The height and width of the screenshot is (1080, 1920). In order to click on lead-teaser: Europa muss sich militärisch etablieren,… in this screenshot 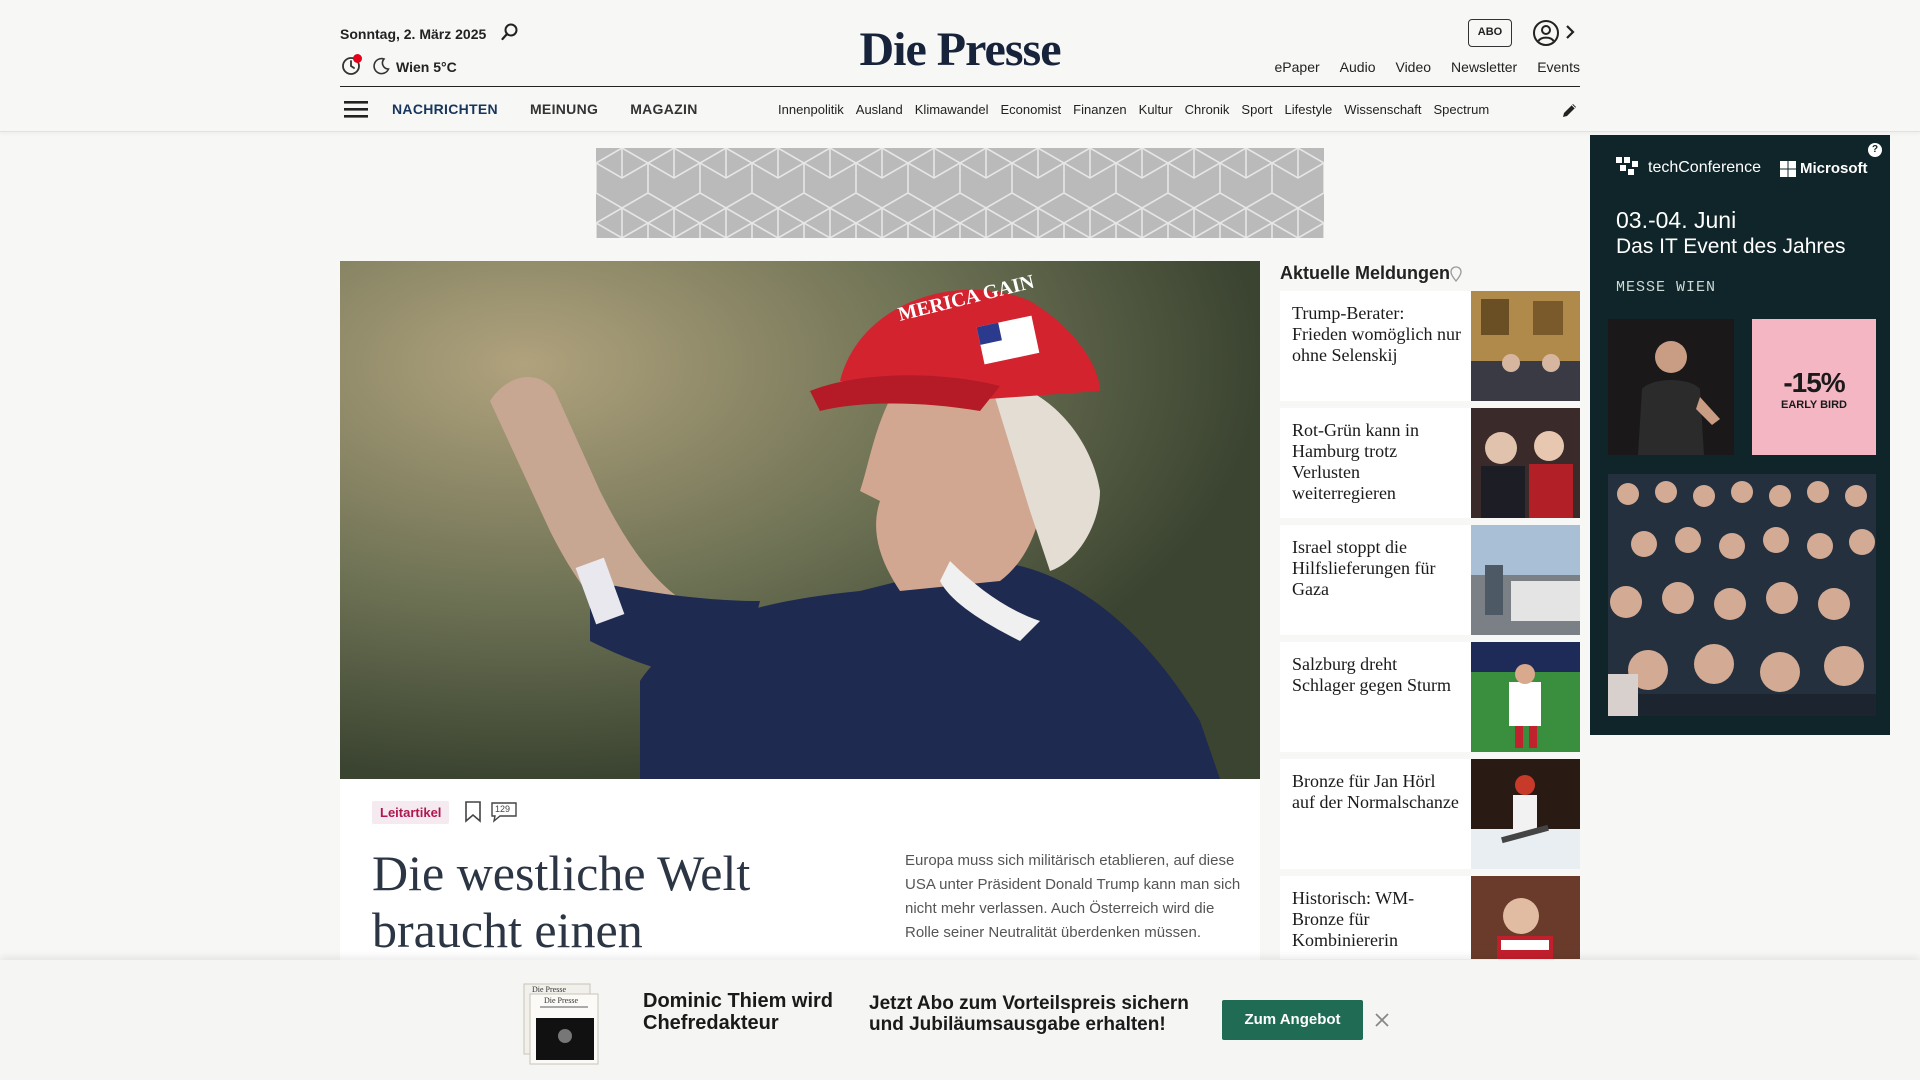, I will do `click(1073, 896)`.